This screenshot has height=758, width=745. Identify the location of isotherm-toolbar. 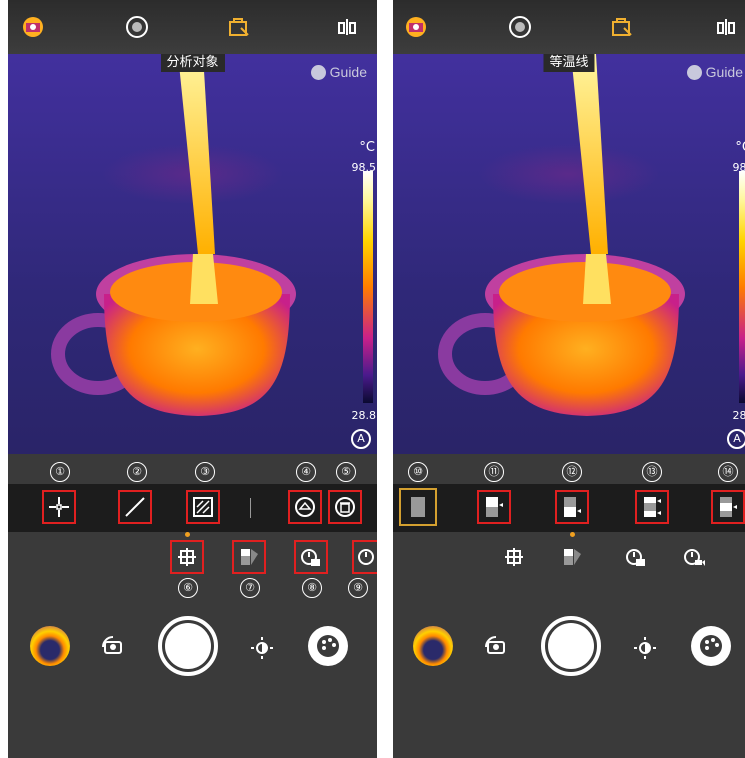
(569, 508).